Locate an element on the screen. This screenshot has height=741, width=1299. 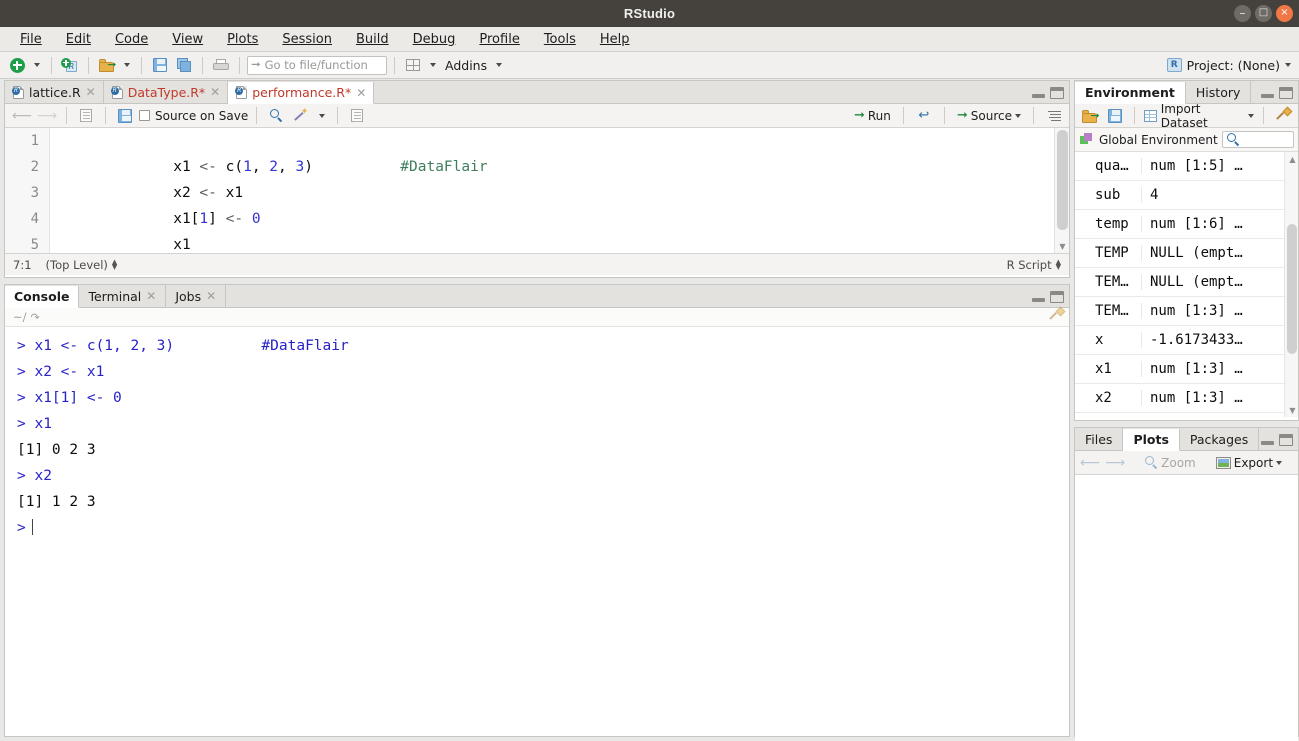
menu-profile: Profile is located at coordinates (499, 39).